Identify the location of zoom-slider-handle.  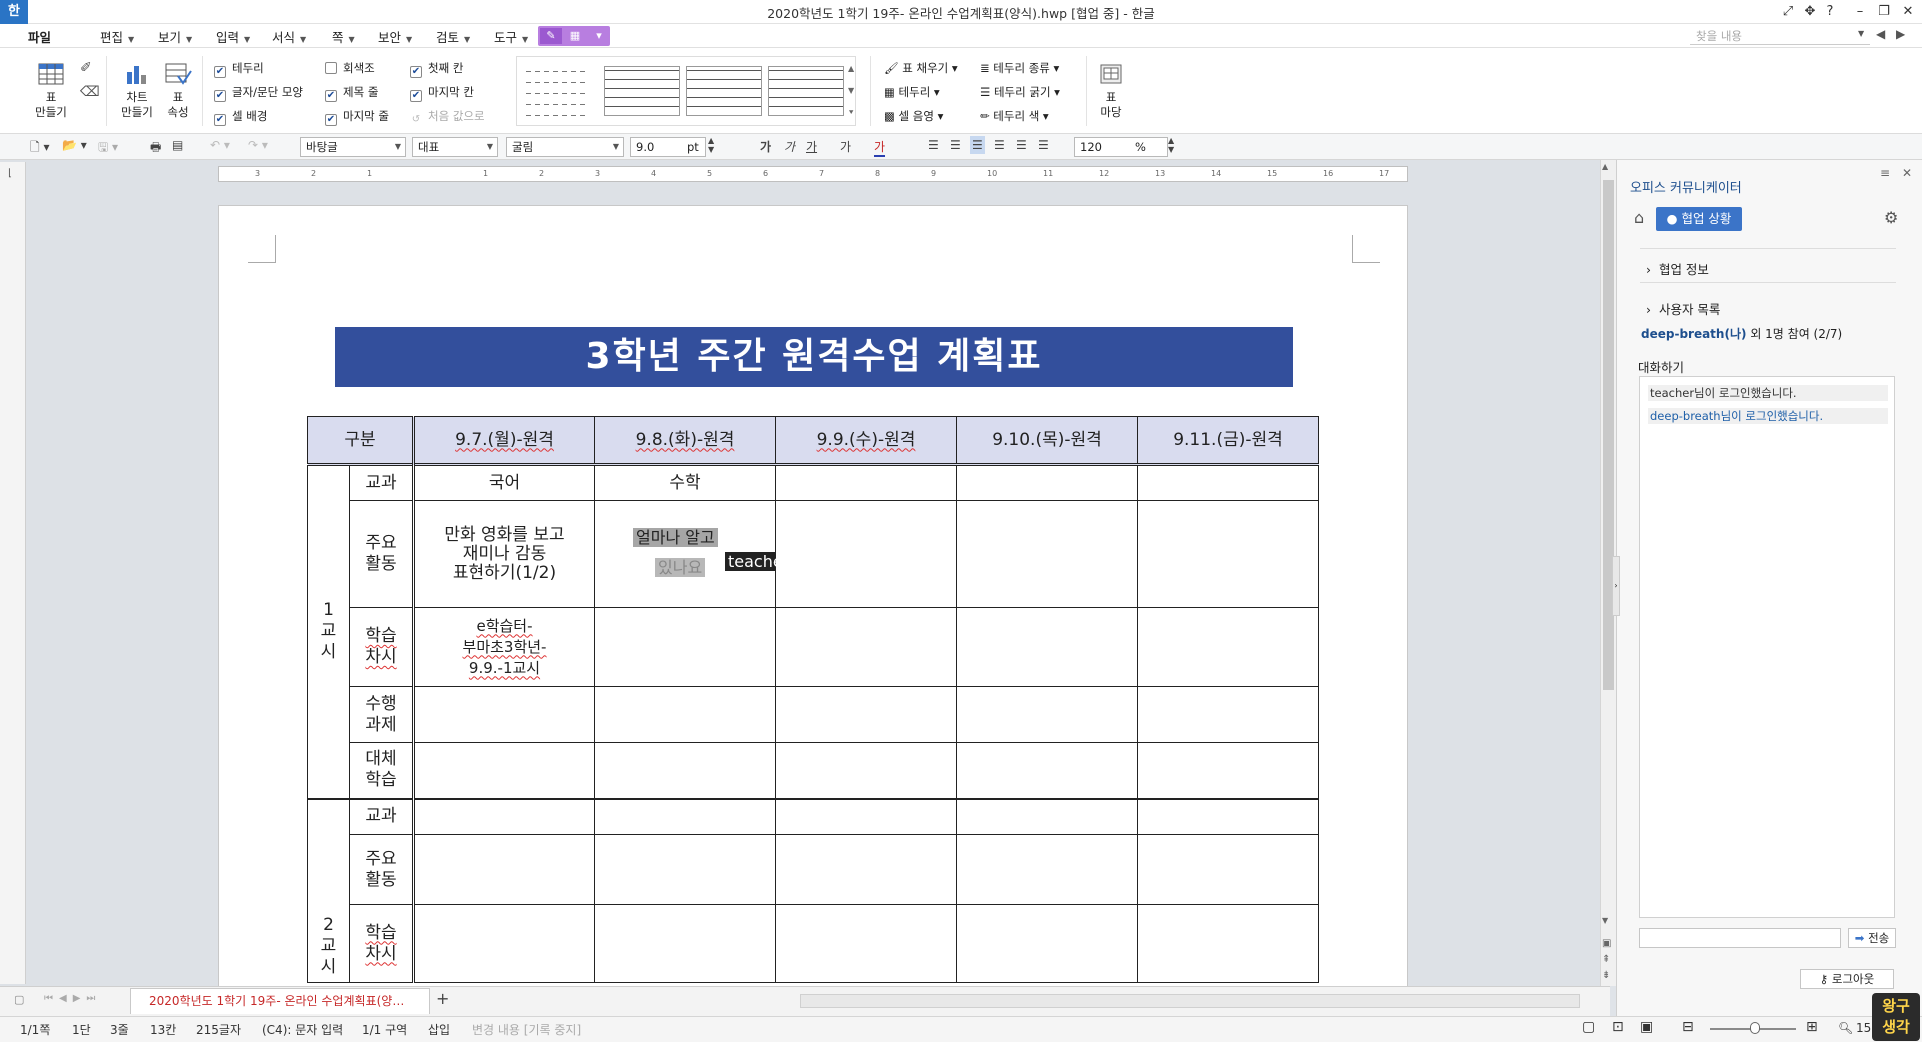
(1755, 1028).